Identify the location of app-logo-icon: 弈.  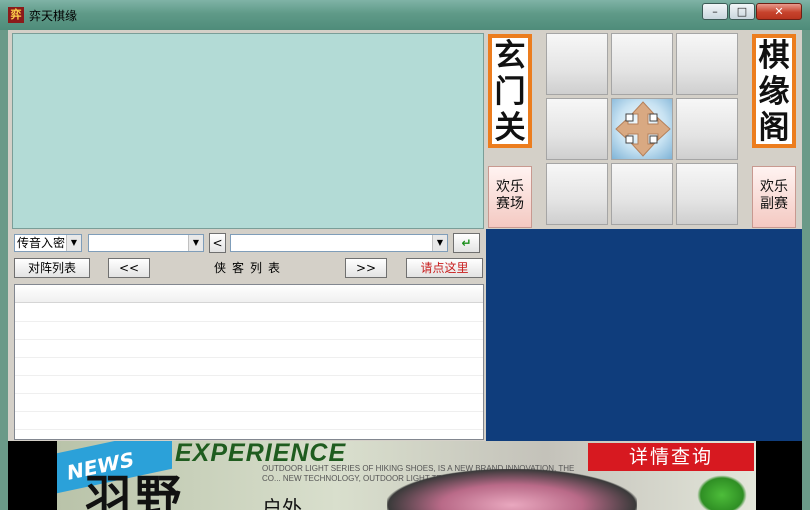
(16, 15).